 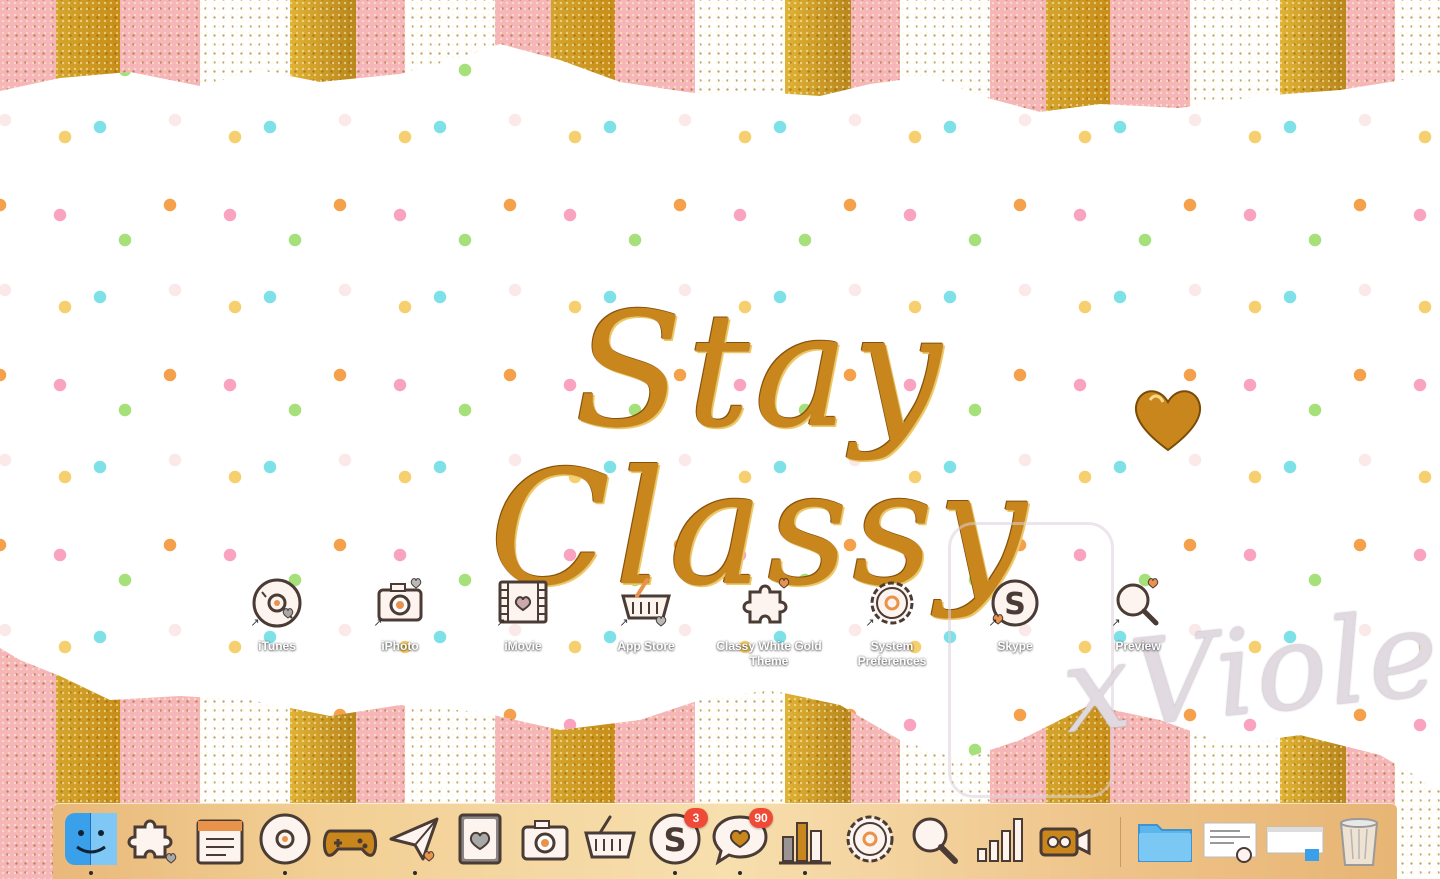 I want to click on dock-item-photos, so click(x=545, y=839).